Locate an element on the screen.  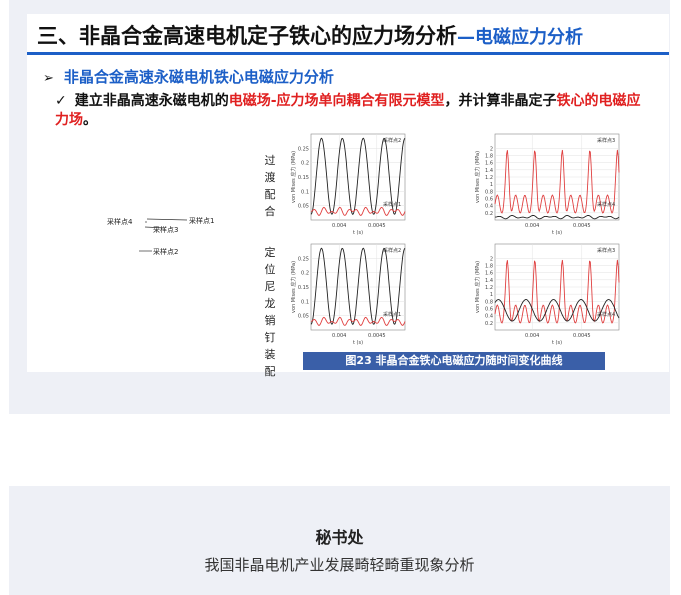
sample-point-label-2: 采样点2 is located at coordinates (165, 251).